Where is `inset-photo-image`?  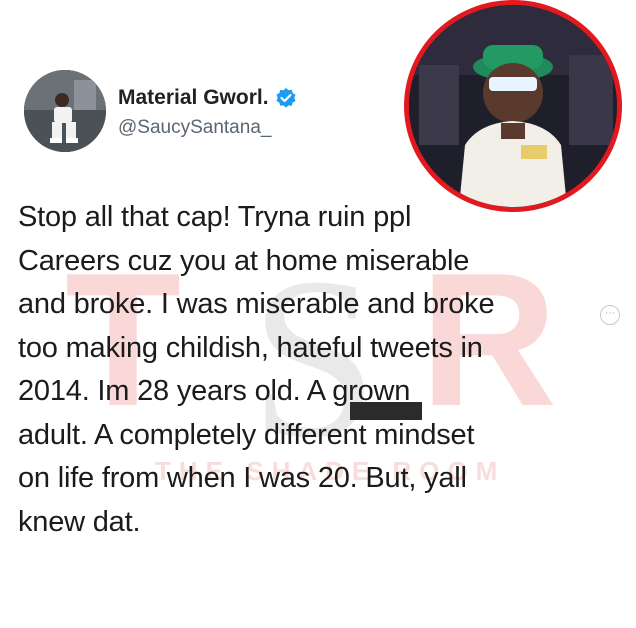 inset-photo-image is located at coordinates (513, 106).